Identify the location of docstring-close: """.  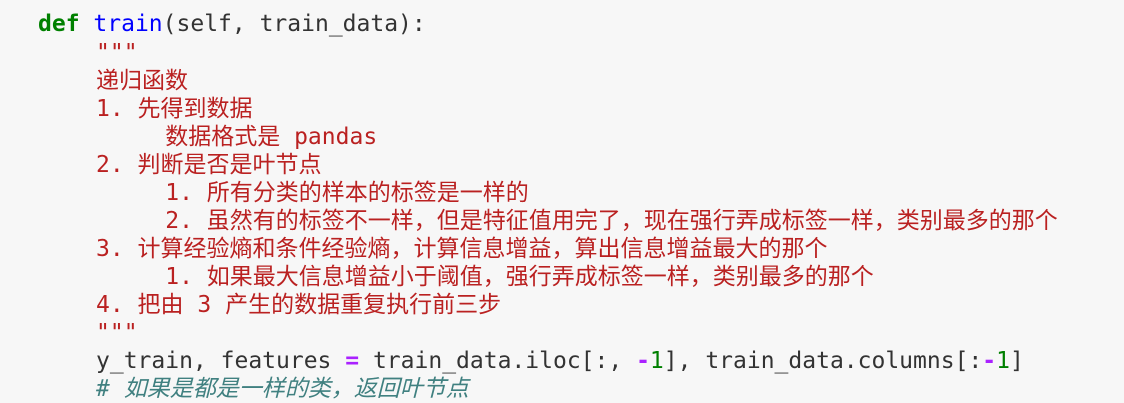
(117, 333).